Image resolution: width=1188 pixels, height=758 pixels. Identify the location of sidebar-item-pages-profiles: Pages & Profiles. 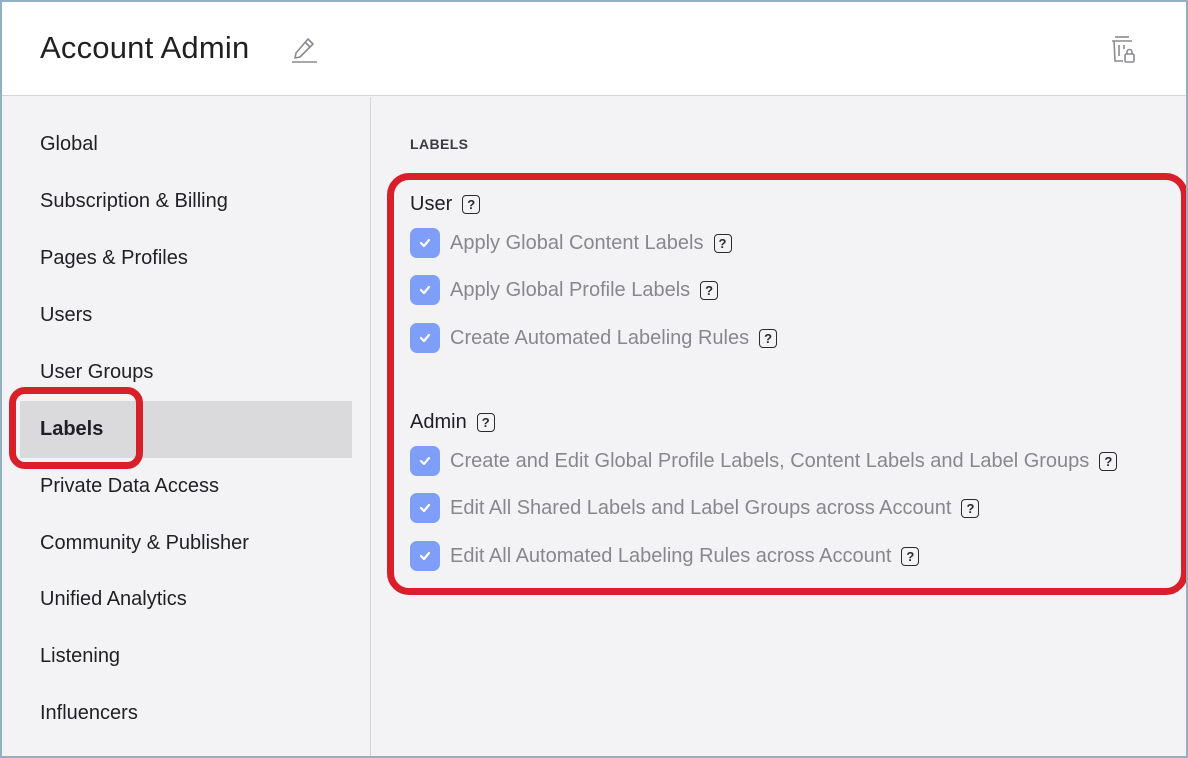
(186, 258).